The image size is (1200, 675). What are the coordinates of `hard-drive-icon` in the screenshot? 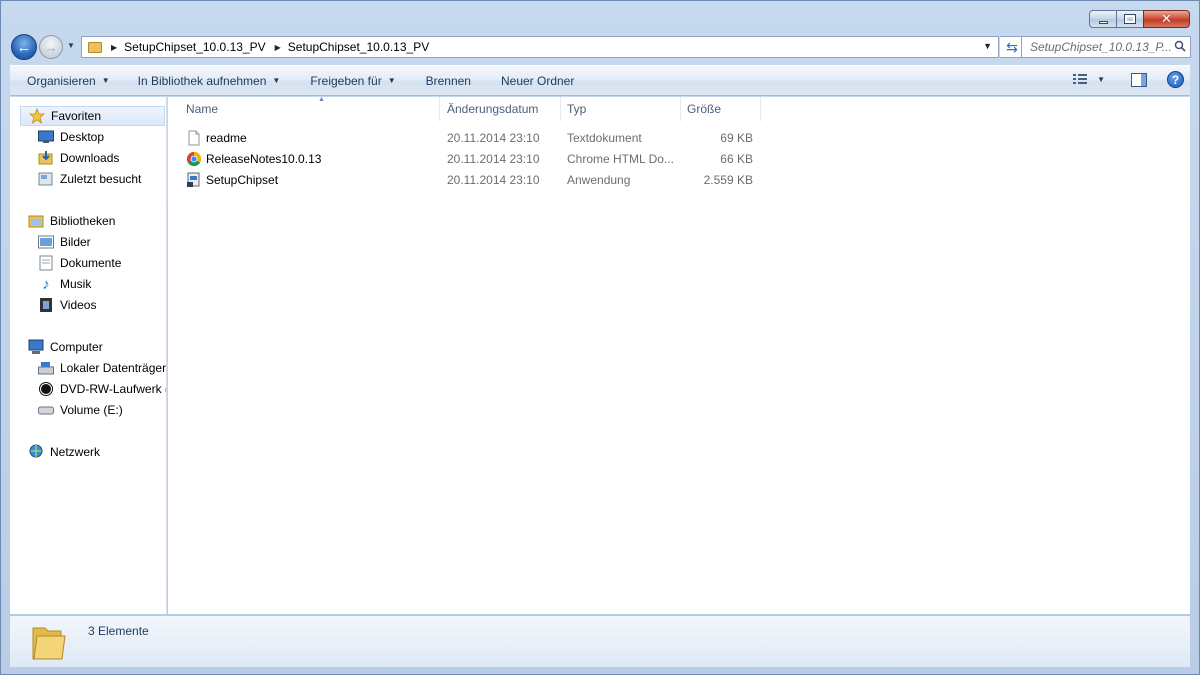 It's located at (46, 368).